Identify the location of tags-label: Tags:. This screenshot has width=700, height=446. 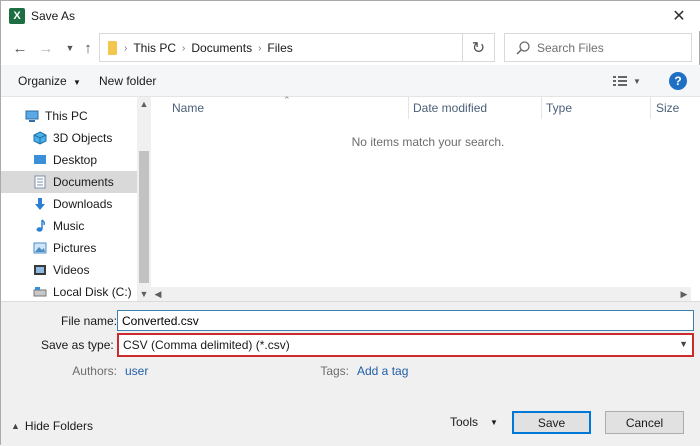
(334, 371).